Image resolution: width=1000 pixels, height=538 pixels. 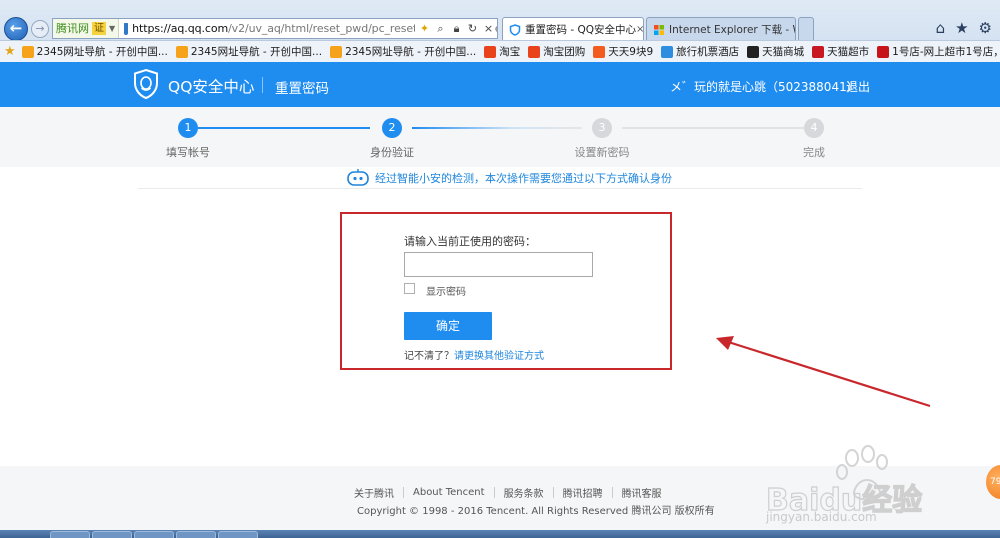 What do you see at coordinates (523, 178) in the screenshot?
I see `notice-text: 经过智能小安的检测，本次操作需要您通过以下方式确认身份` at bounding box center [523, 178].